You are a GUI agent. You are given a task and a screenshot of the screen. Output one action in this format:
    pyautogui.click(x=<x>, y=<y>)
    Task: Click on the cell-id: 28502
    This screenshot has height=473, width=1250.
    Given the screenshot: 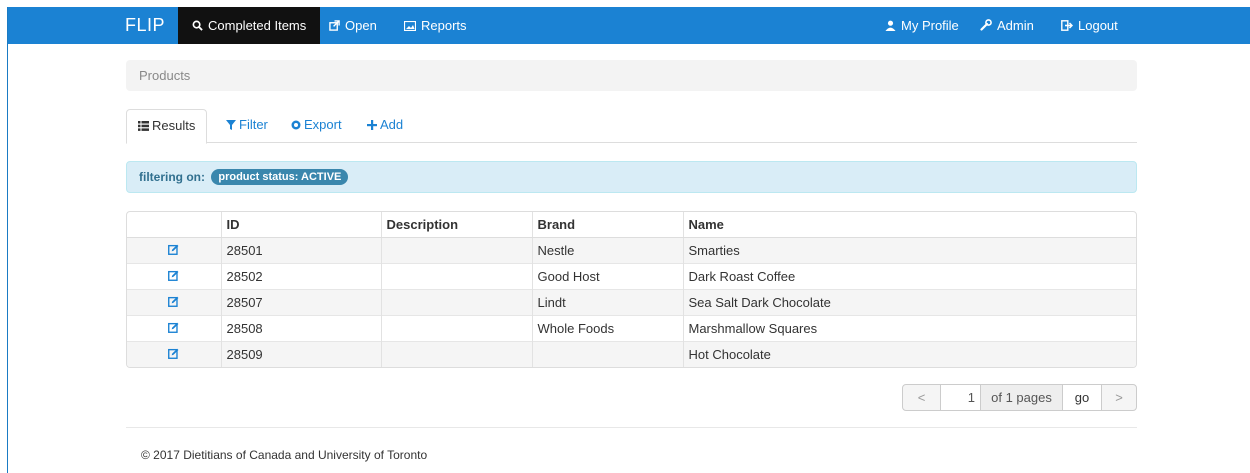 What is the action you would take?
    pyautogui.click(x=301, y=275)
    